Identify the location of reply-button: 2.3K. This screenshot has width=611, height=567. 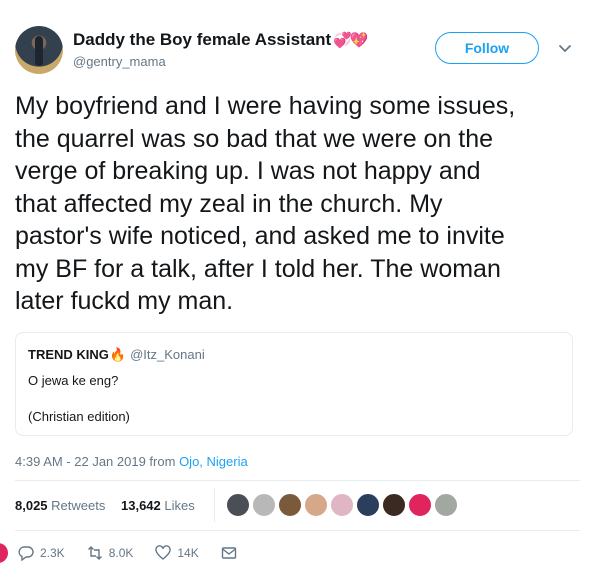
(41, 553).